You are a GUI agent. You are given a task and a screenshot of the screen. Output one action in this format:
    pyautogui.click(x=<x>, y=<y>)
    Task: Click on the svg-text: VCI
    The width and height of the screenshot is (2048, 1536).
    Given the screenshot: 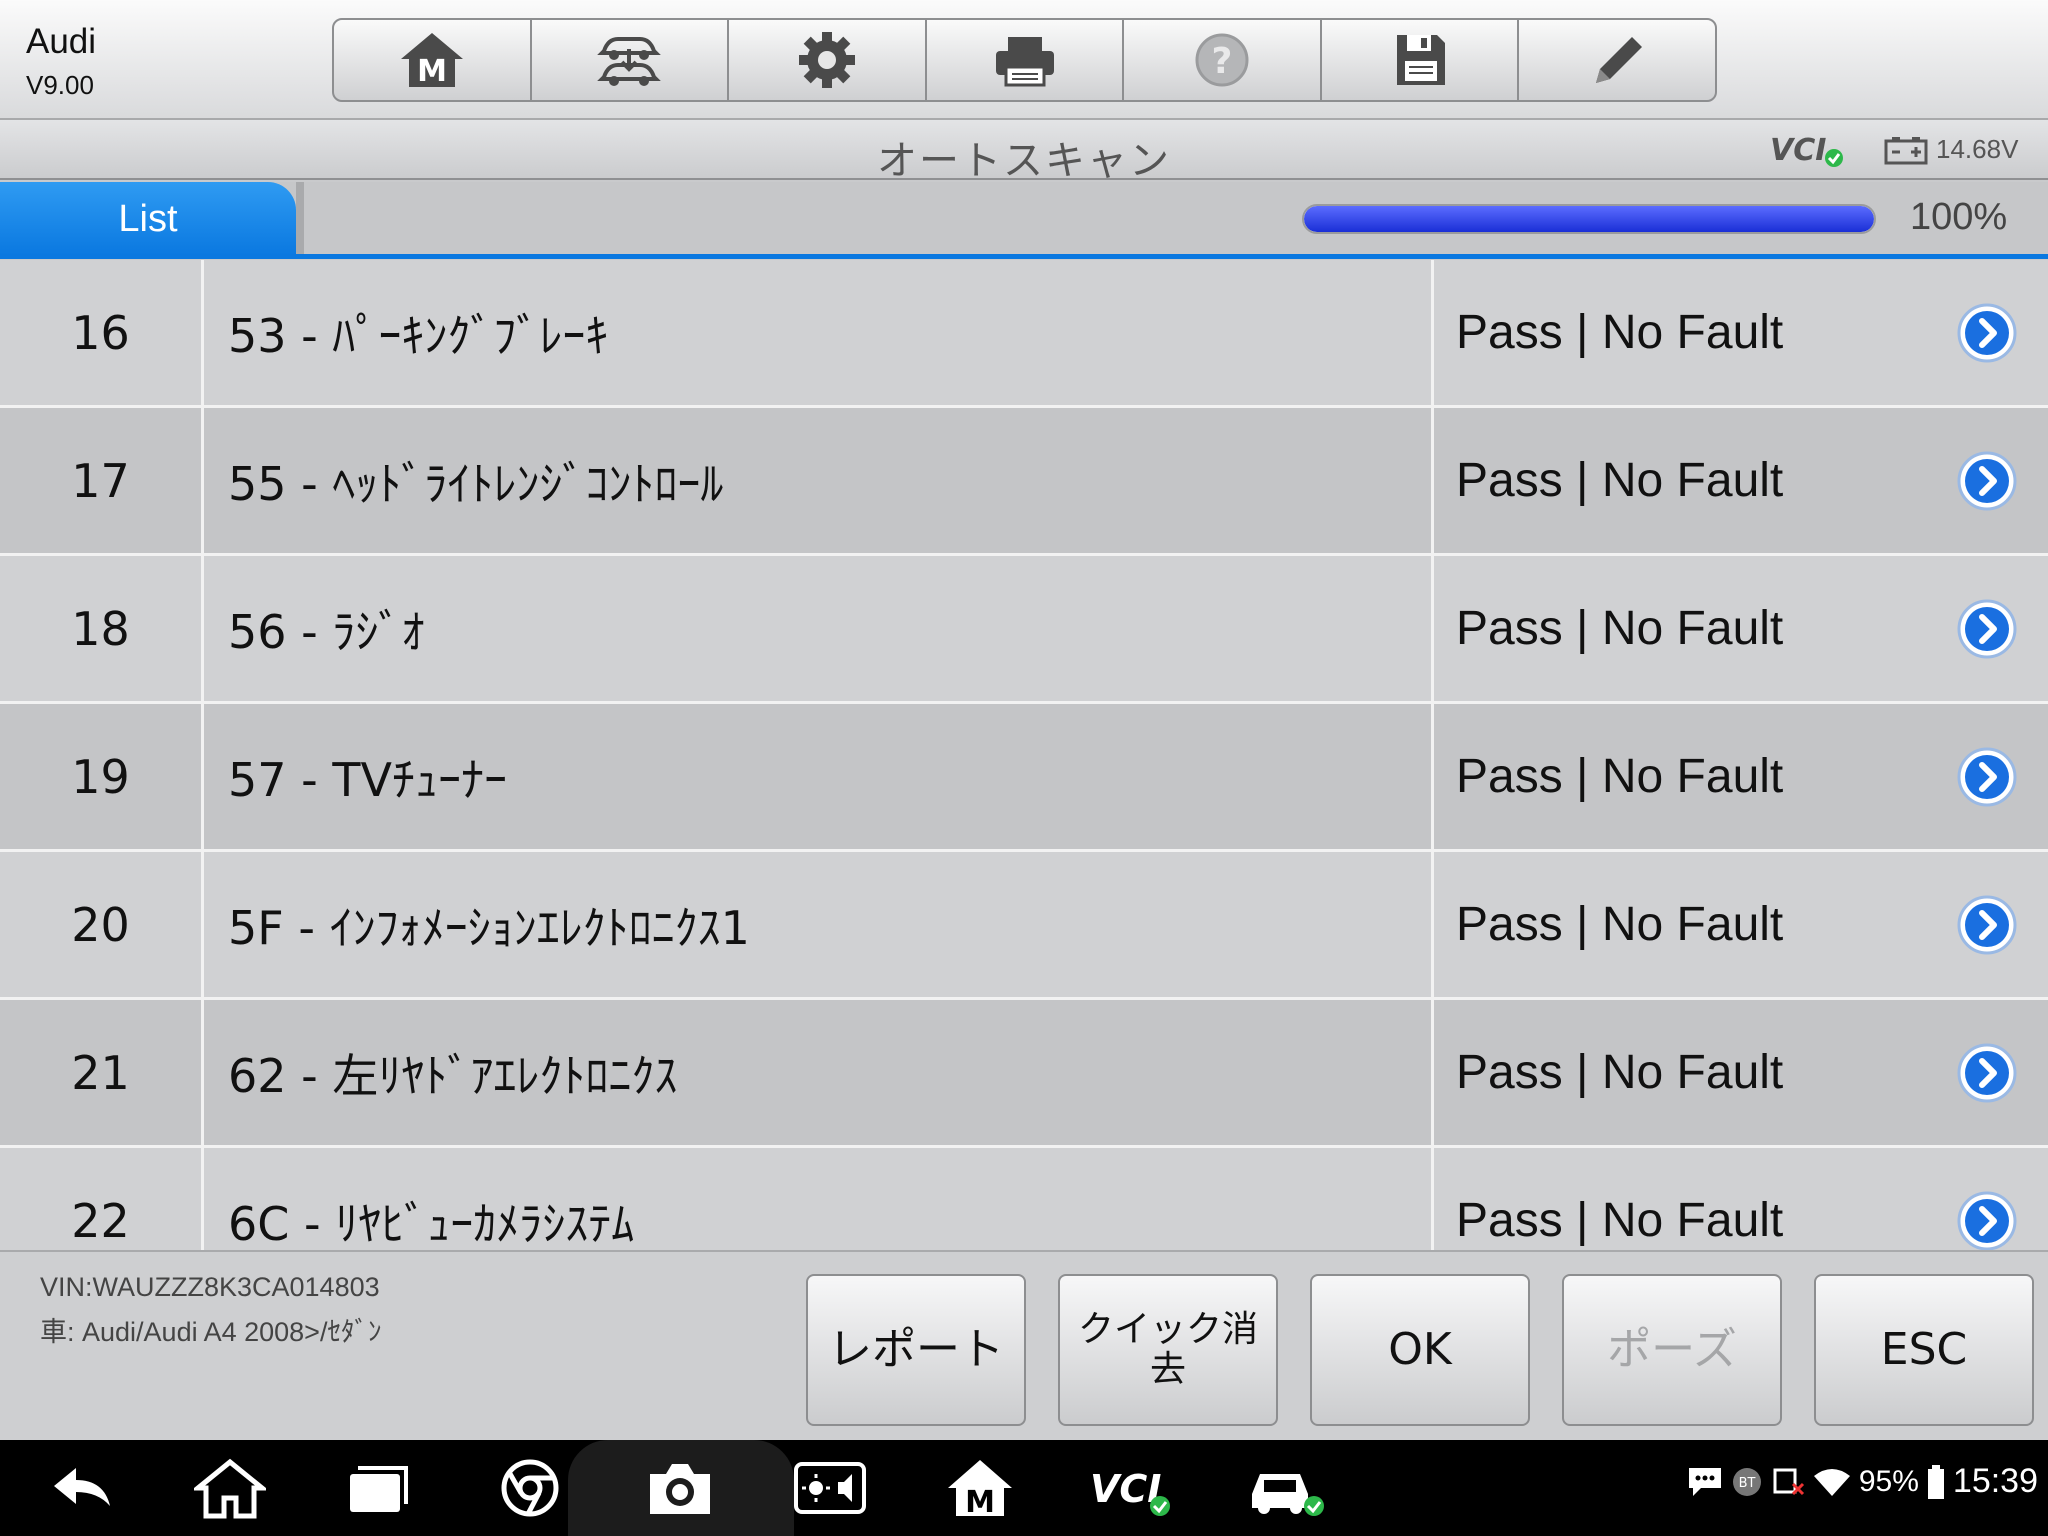 What is the action you would take?
    pyautogui.click(x=1798, y=150)
    